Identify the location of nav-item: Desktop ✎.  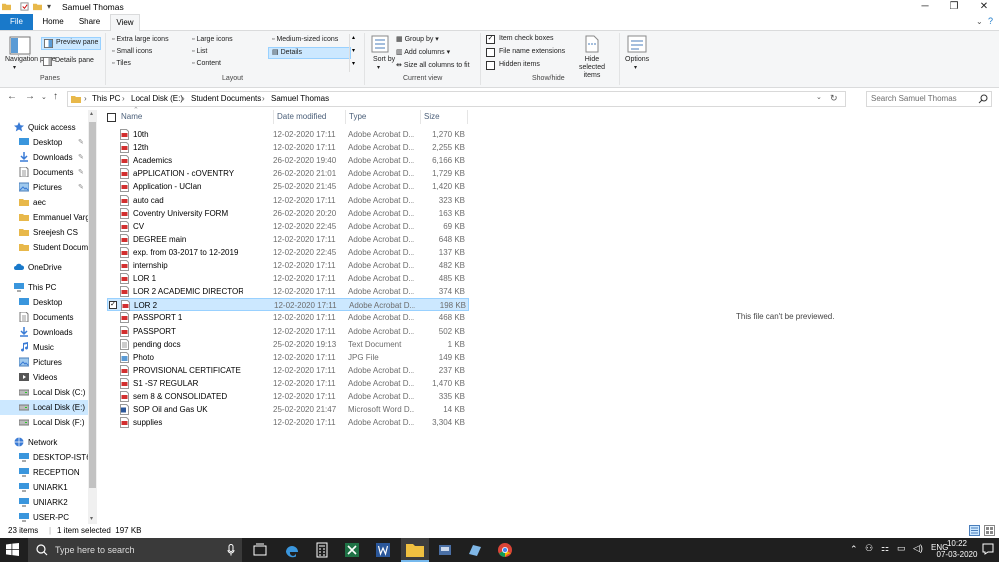
(44, 142).